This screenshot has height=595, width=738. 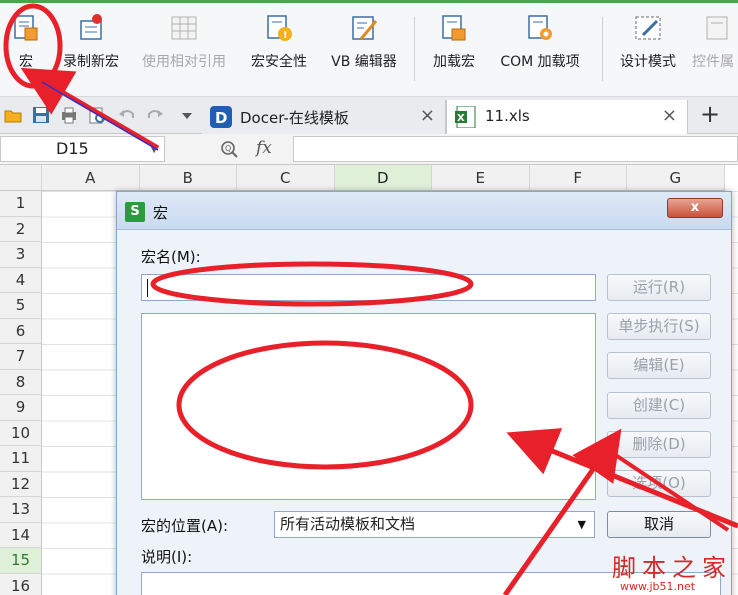 I want to click on save-icon, so click(x=41, y=115).